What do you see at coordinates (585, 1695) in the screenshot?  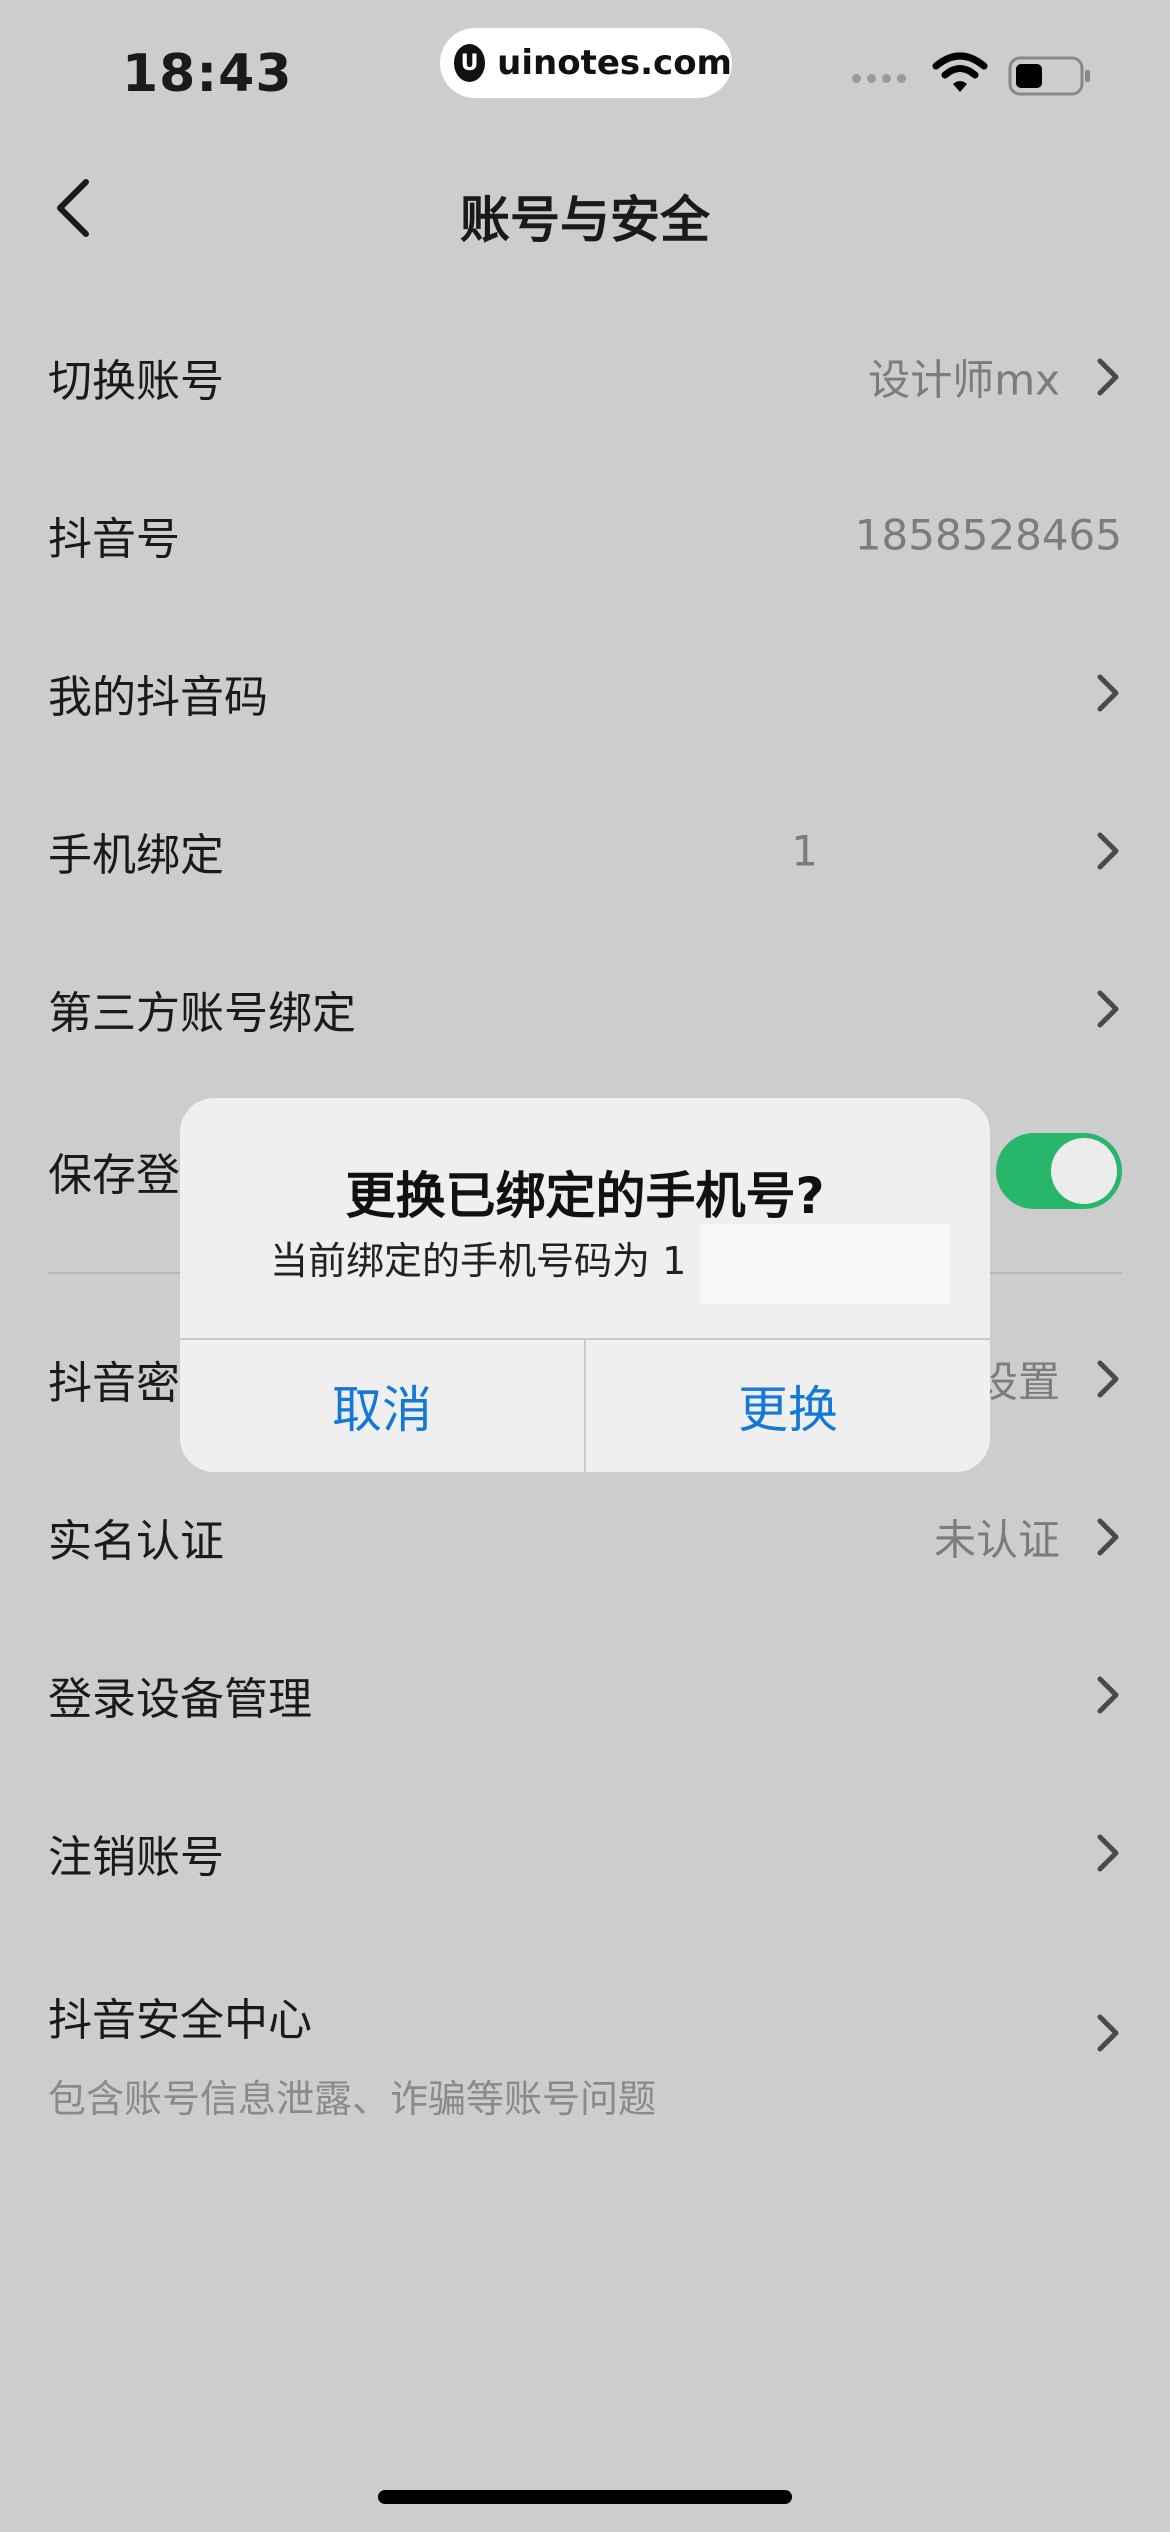 I see `row-login-device-management: 登录设备管理` at bounding box center [585, 1695].